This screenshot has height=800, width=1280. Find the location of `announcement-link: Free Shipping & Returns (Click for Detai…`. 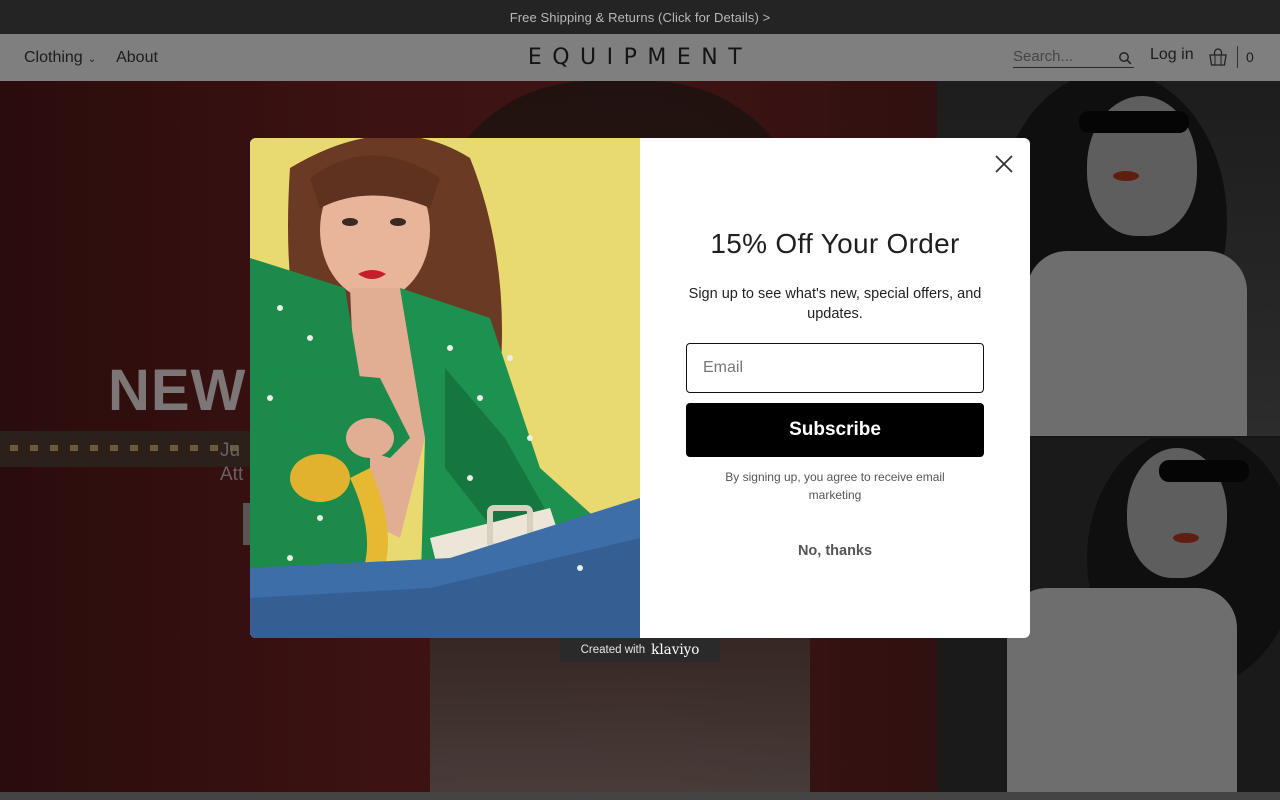

announcement-link: Free Shipping & Returns (Click for Detai… is located at coordinates (640, 17).